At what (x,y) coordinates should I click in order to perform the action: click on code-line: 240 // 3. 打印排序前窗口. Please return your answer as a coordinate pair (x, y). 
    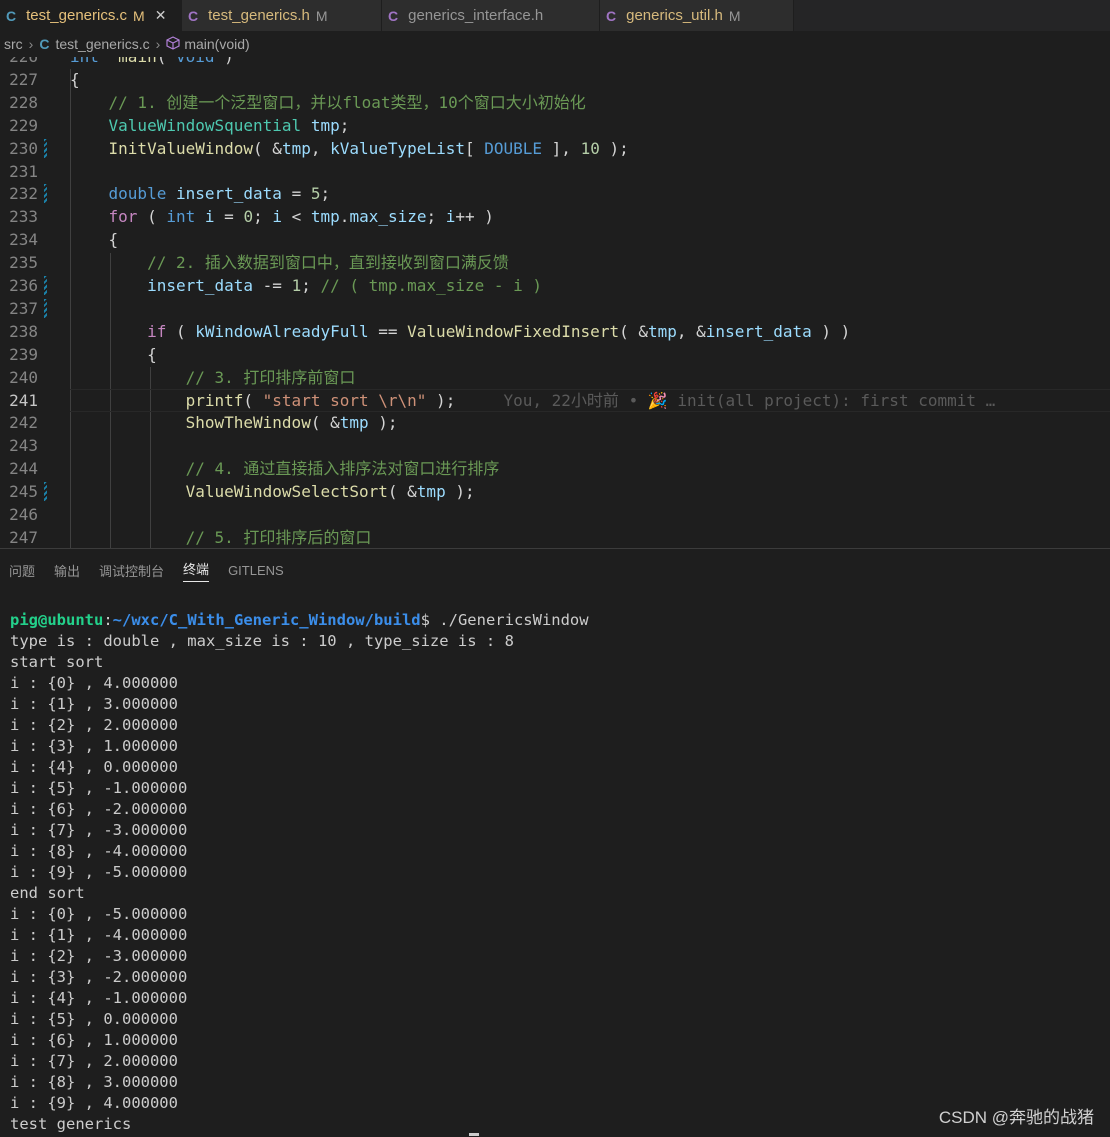
    Looking at the image, I should click on (555, 377).